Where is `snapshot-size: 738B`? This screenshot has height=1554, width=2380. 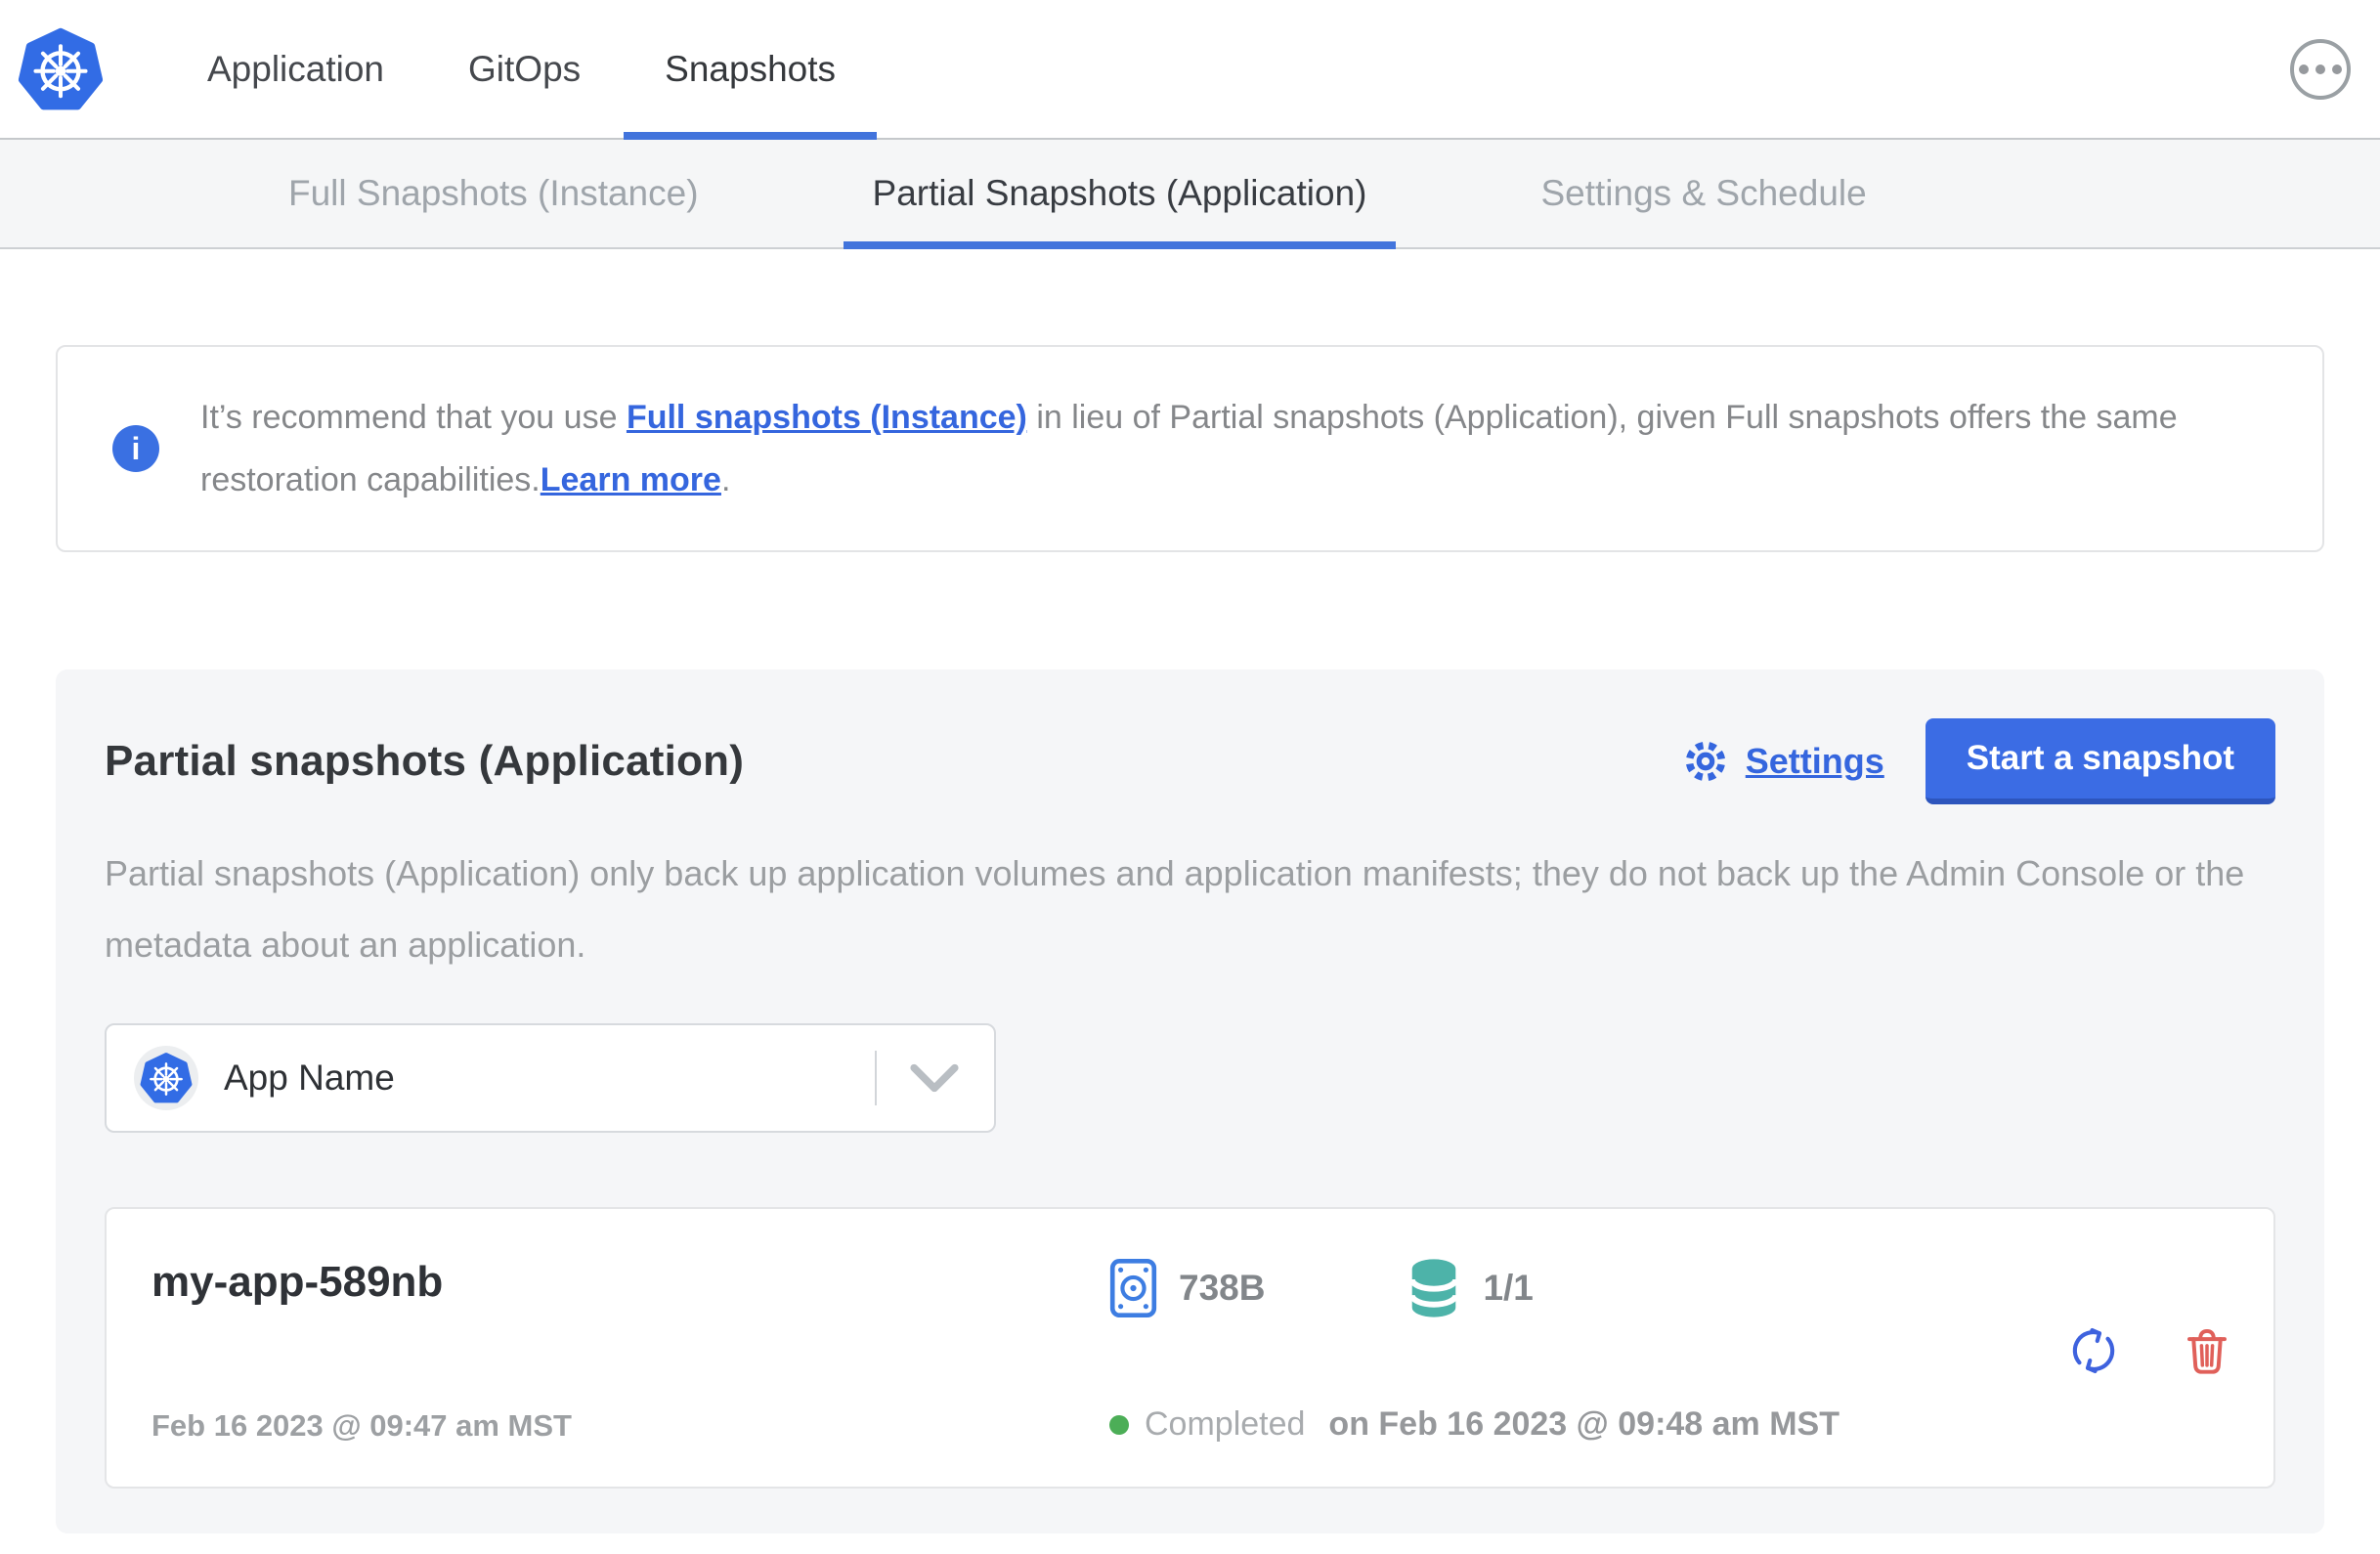
snapshot-size: 738B is located at coordinates (1222, 1288).